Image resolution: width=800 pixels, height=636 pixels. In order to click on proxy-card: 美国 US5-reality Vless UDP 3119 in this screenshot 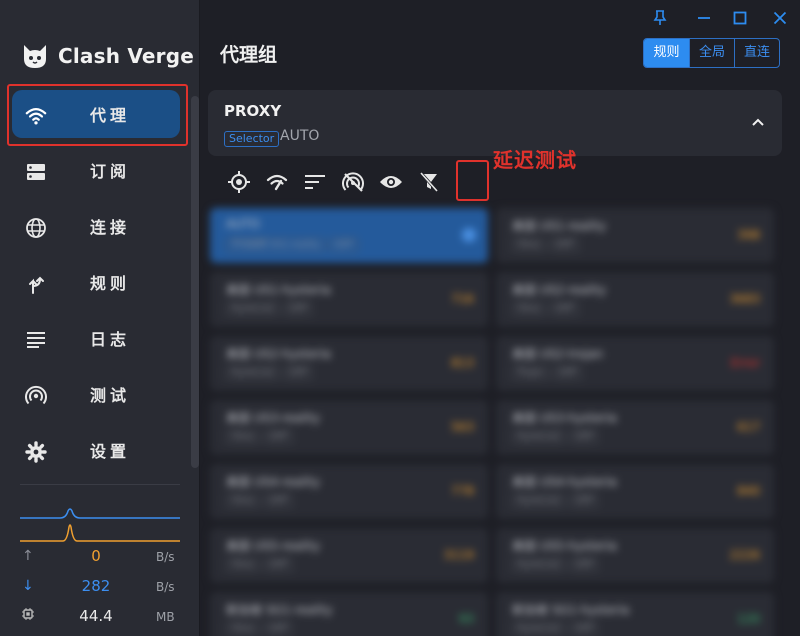, I will do `click(349, 555)`.